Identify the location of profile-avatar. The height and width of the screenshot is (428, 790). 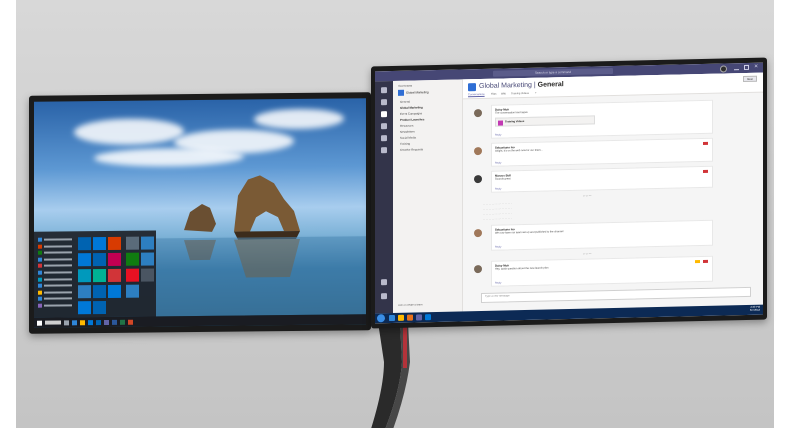
(723, 68).